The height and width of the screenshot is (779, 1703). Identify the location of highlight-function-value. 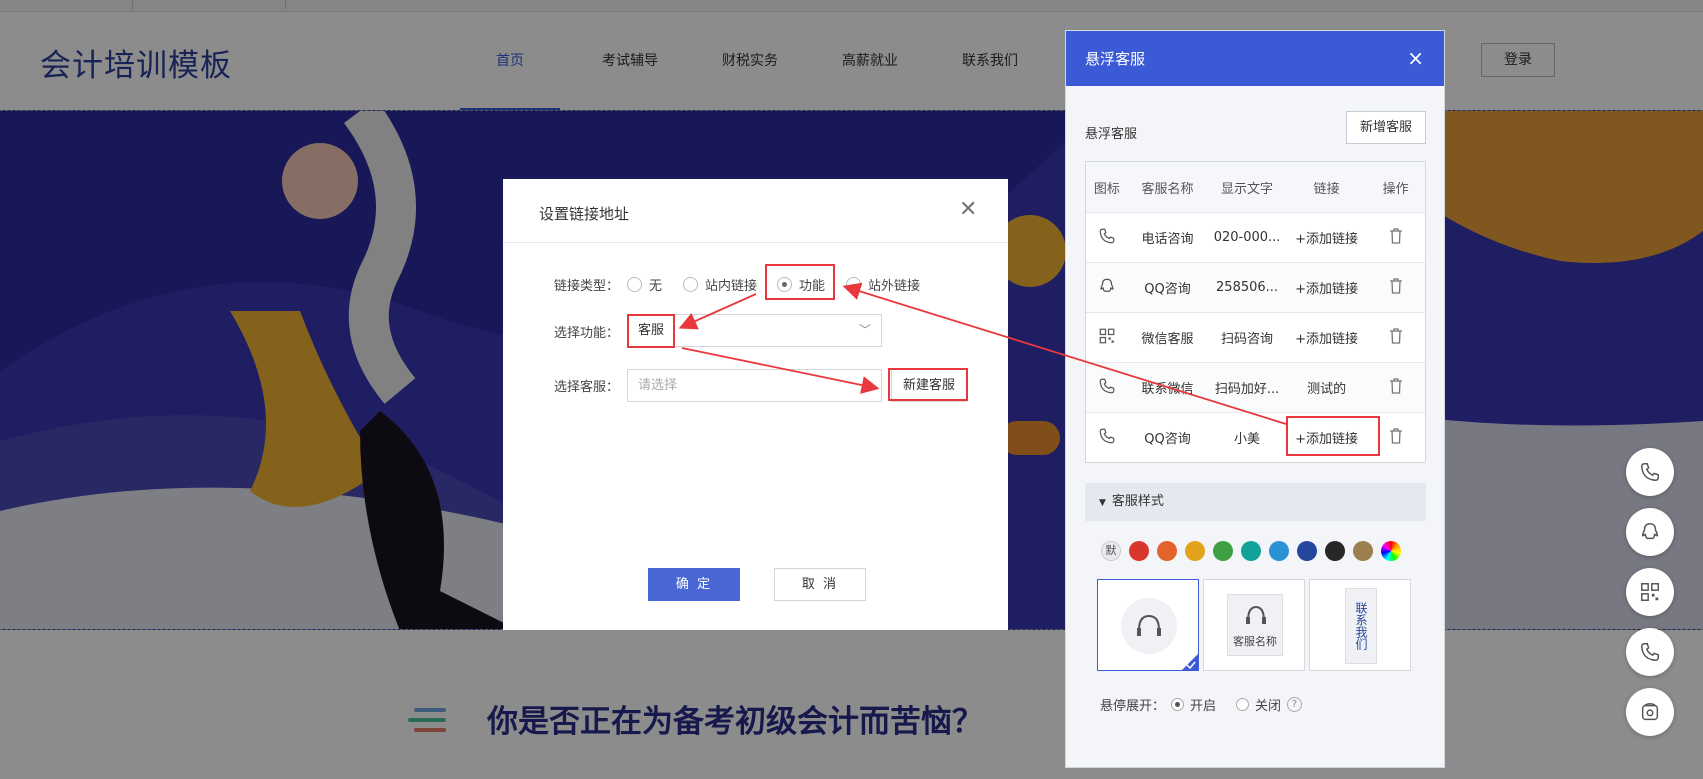
(651, 331).